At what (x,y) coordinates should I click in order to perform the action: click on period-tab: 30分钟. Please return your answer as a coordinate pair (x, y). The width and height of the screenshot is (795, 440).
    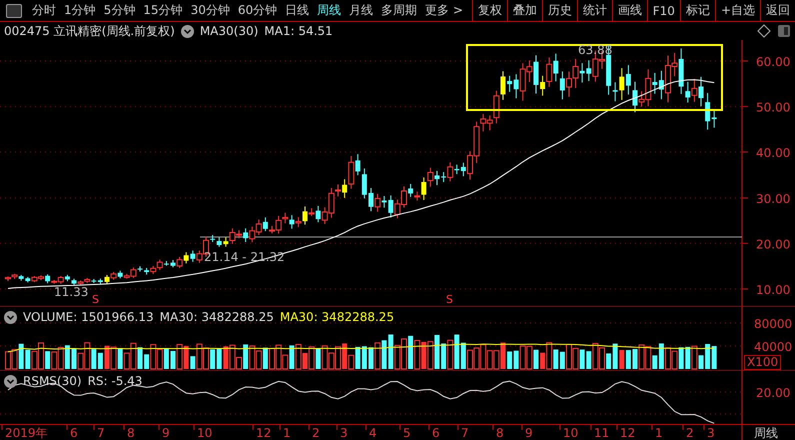
    Looking at the image, I should click on (210, 10).